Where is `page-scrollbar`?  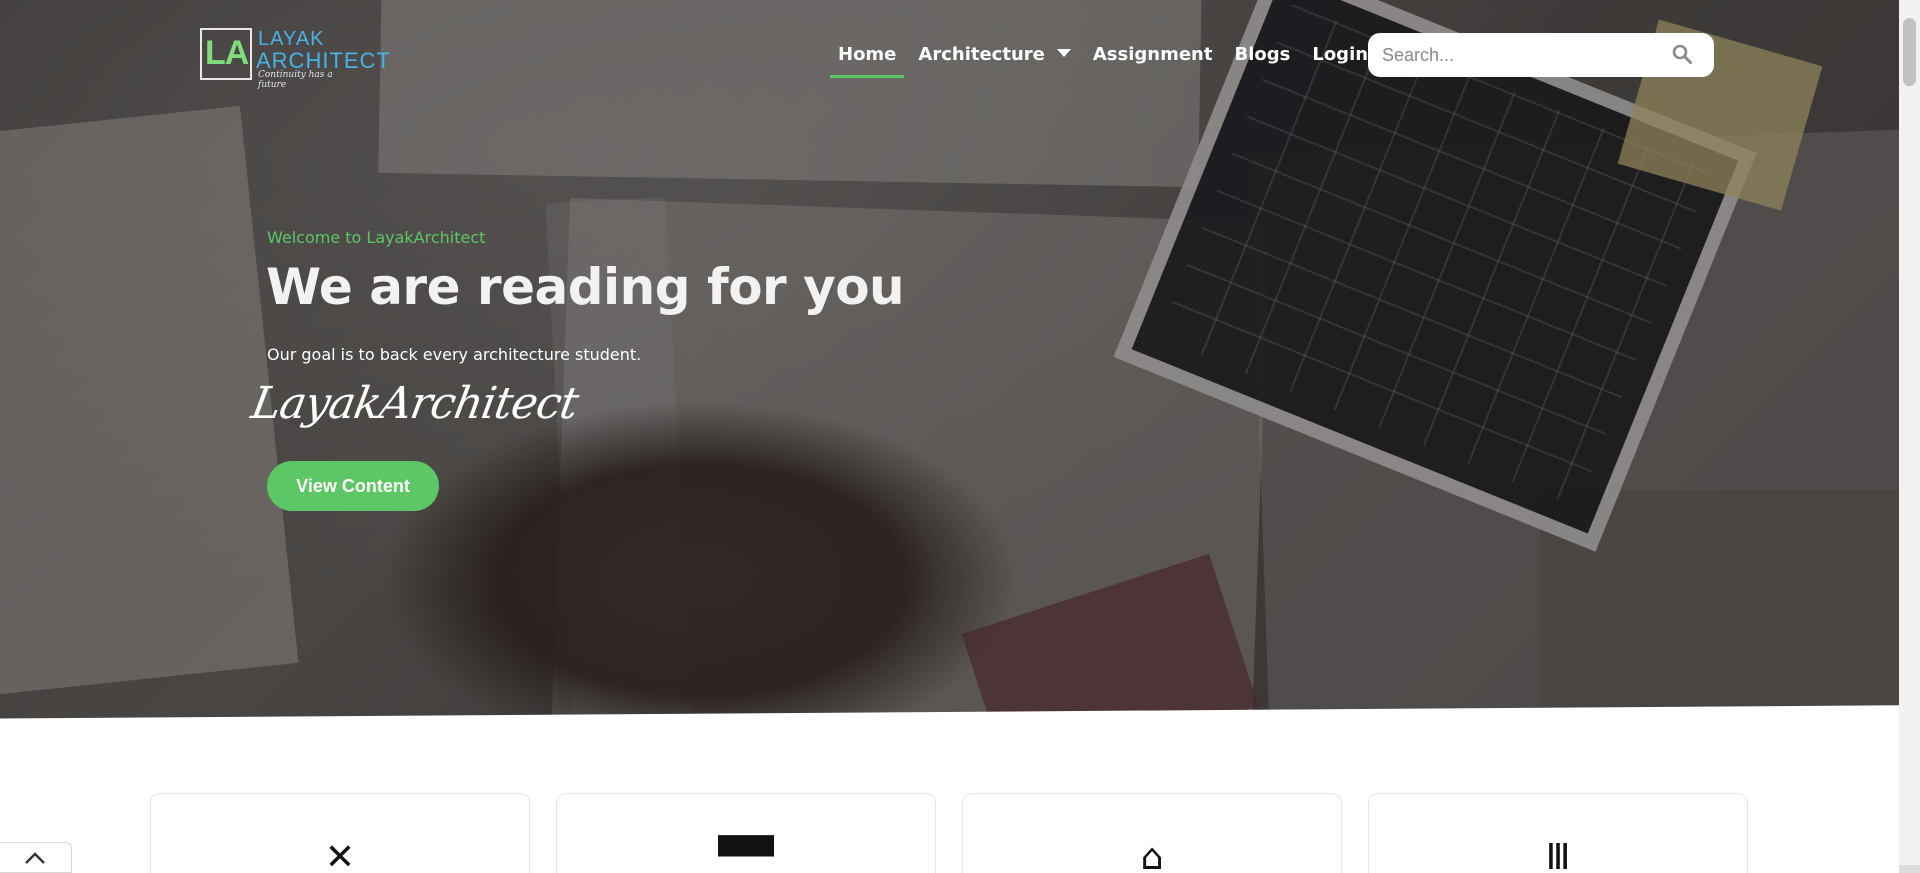
page-scrollbar is located at coordinates (1909, 436).